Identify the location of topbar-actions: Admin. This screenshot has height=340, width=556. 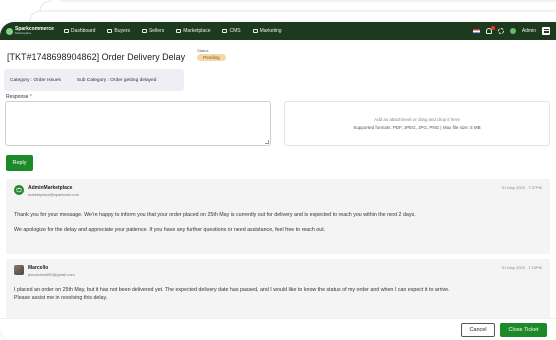
(511, 30).